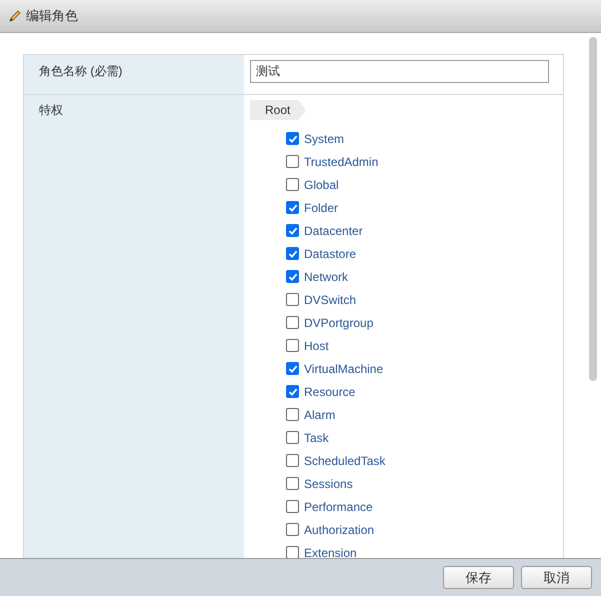 This screenshot has height=596, width=601. I want to click on privilege-label: Network, so click(326, 277).